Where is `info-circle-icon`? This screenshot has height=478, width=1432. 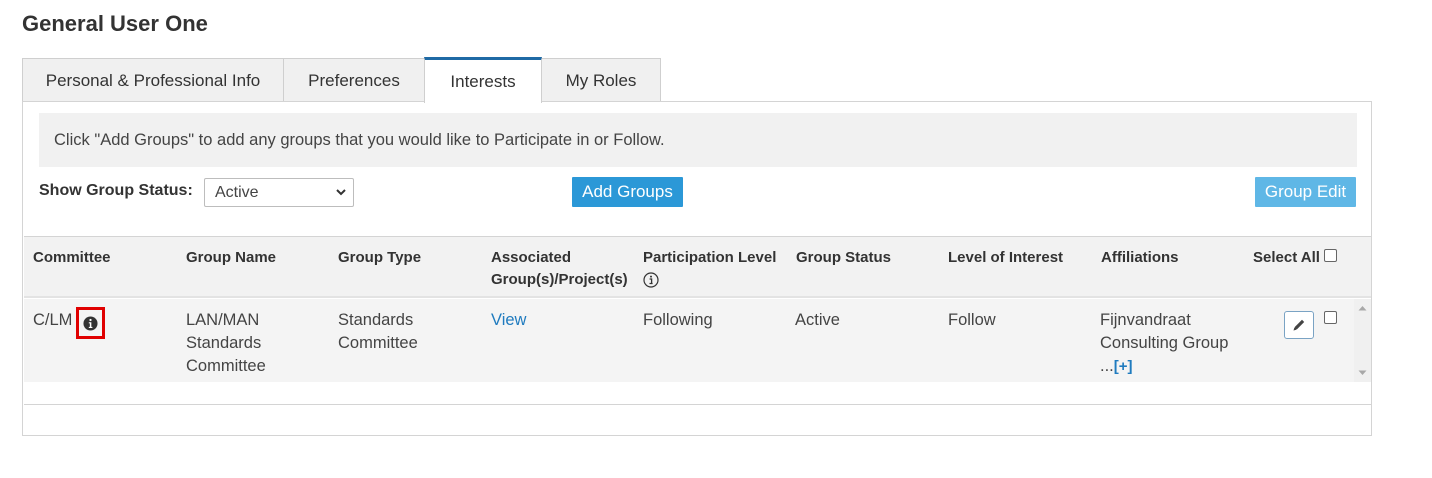 info-circle-icon is located at coordinates (90, 323).